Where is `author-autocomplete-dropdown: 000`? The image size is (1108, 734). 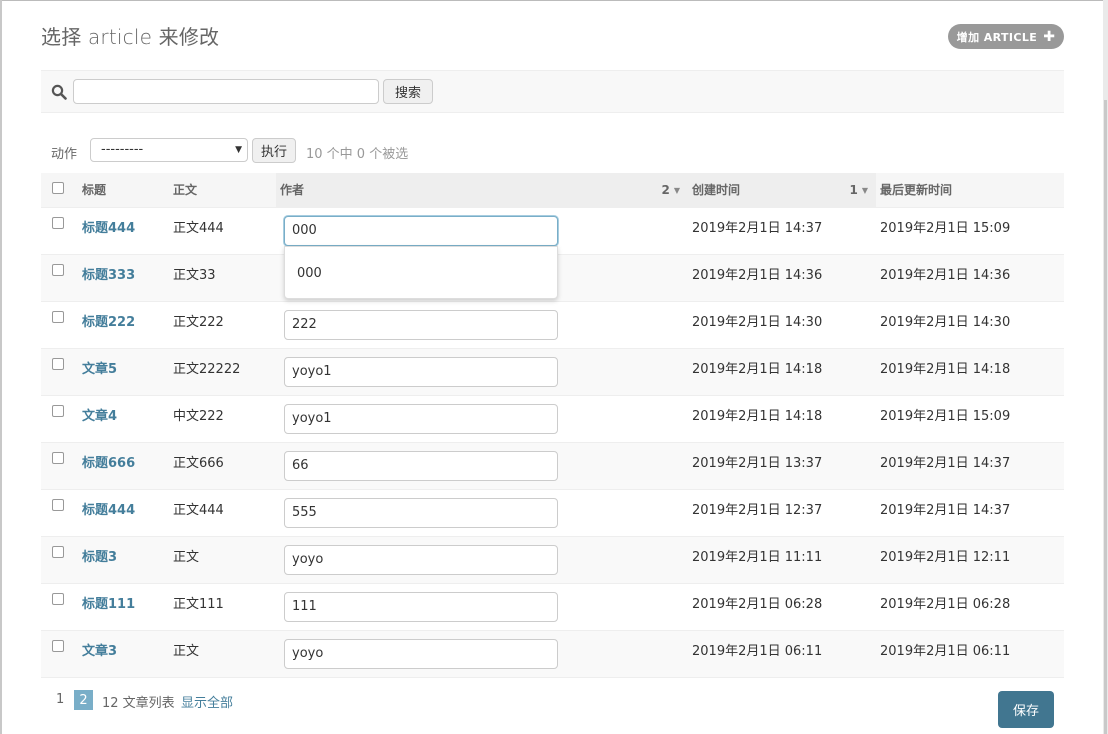 author-autocomplete-dropdown: 000 is located at coordinates (421, 272).